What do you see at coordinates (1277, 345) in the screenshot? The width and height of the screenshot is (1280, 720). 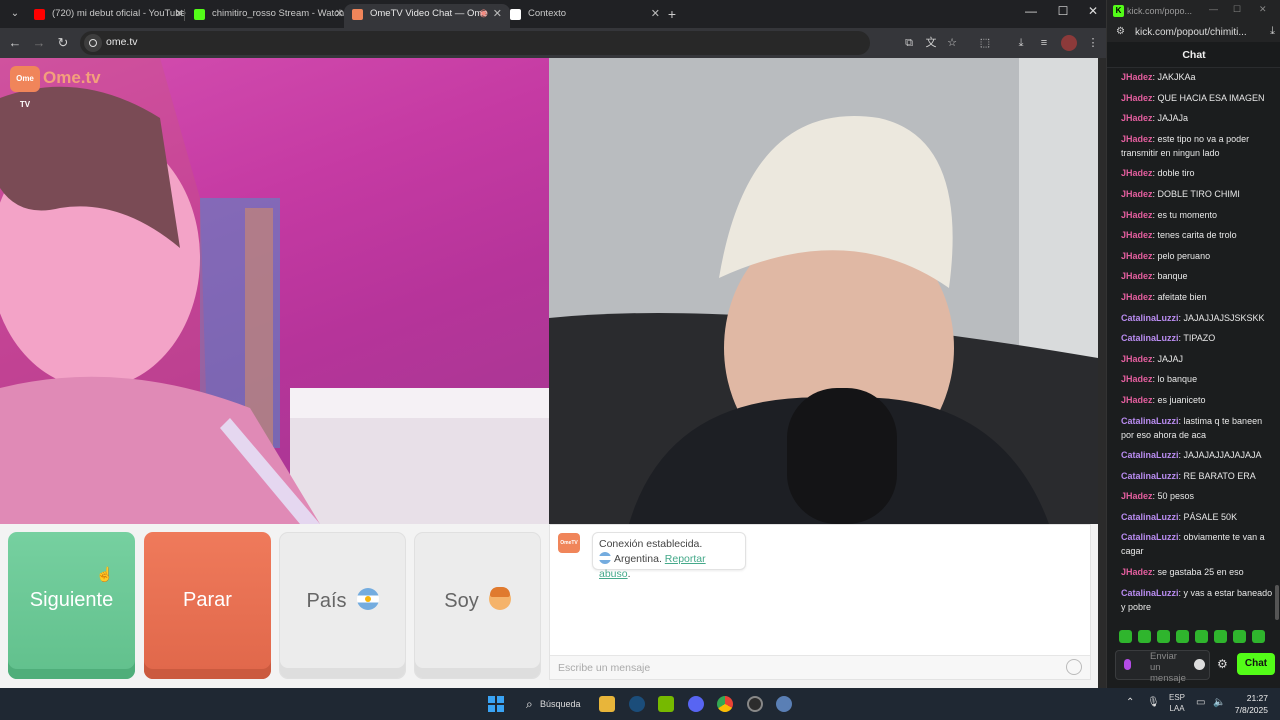 I see `chat-scrollbar` at bounding box center [1277, 345].